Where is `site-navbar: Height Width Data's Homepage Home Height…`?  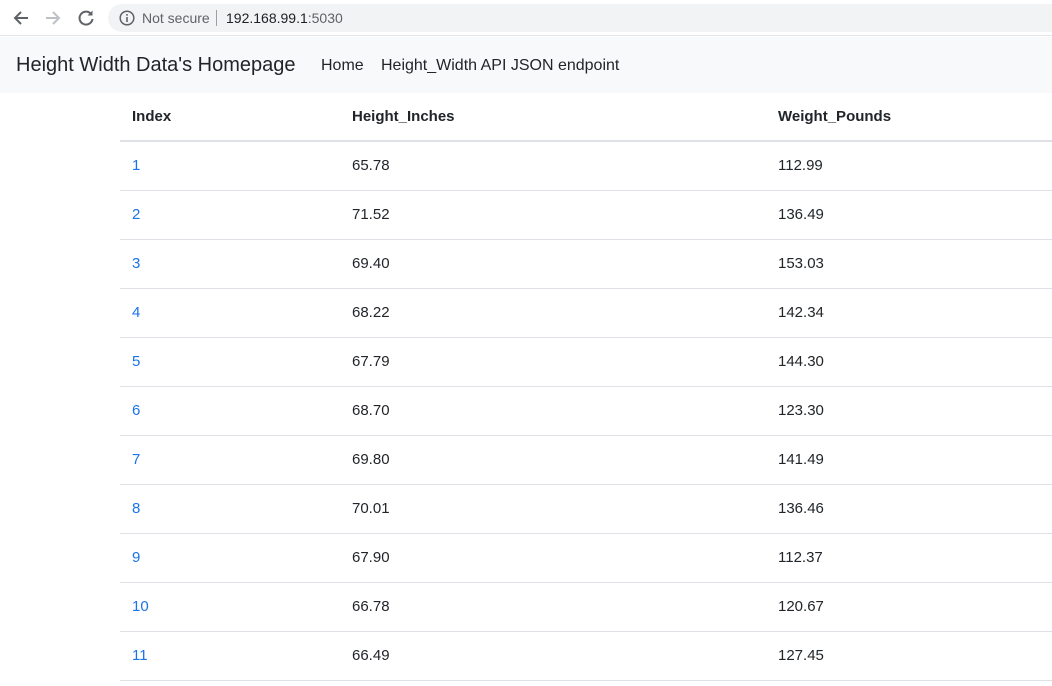
site-navbar: Height Width Data's Homepage Home Height… is located at coordinates (526, 65).